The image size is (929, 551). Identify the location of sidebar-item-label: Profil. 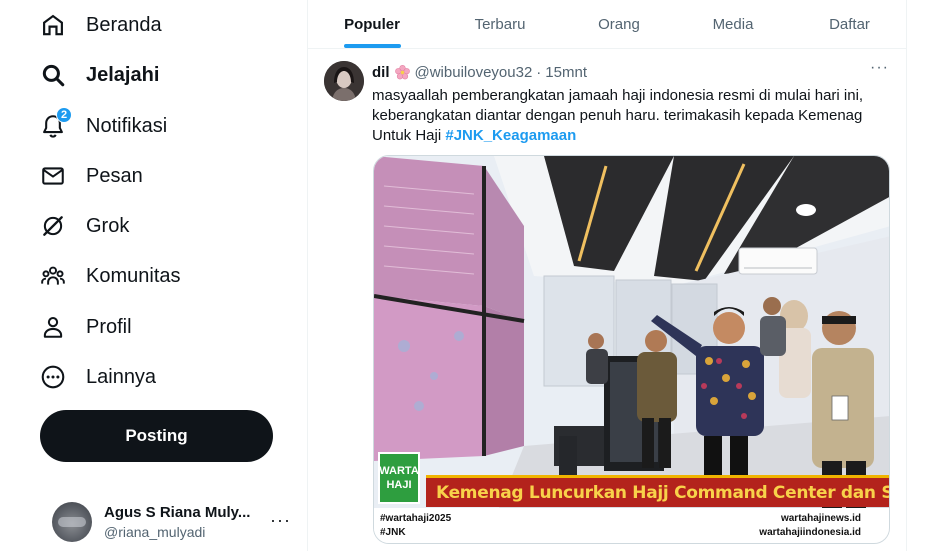
(109, 326).